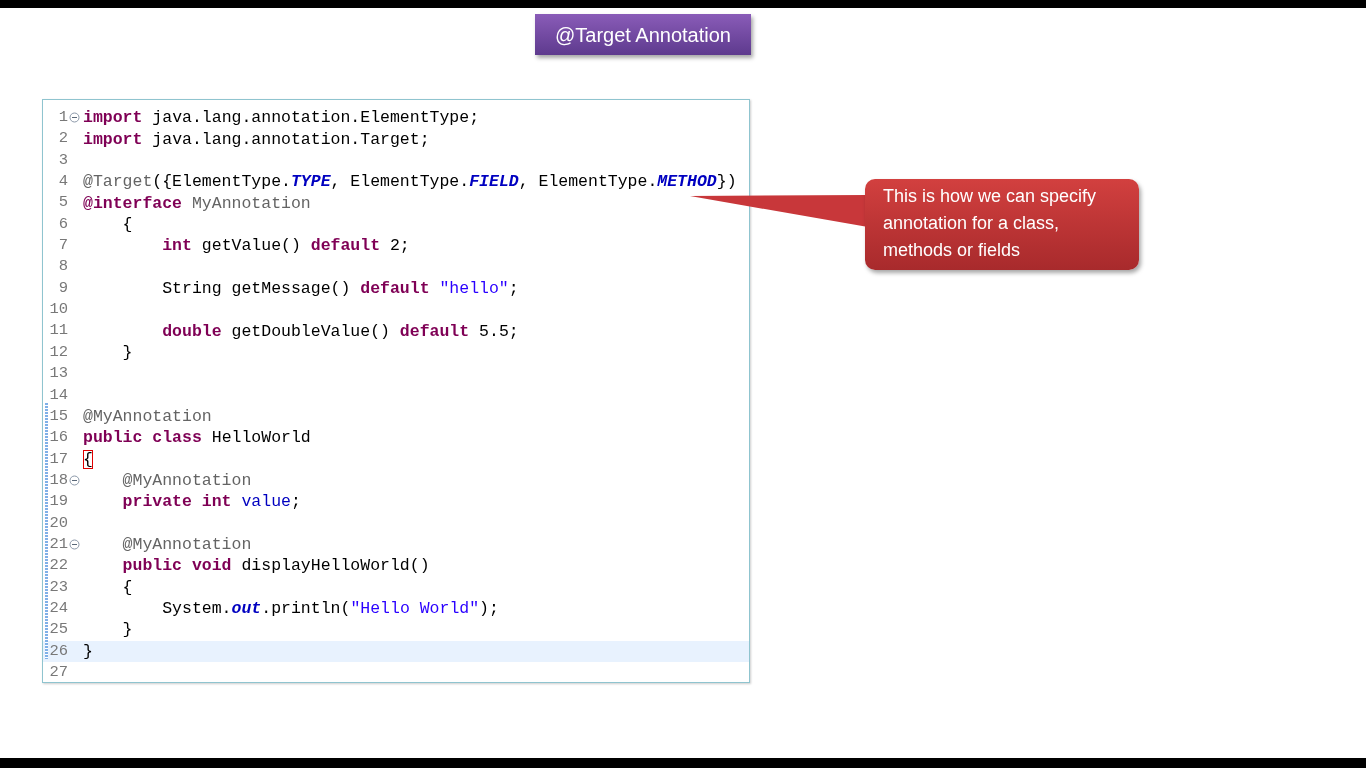 Image resolution: width=1366 pixels, height=768 pixels. Describe the element at coordinates (410, 182) in the screenshot. I see `code-line: @Target({ElementType.TYPE, ElementType.FIELD, ElementType.METHOD})` at that location.